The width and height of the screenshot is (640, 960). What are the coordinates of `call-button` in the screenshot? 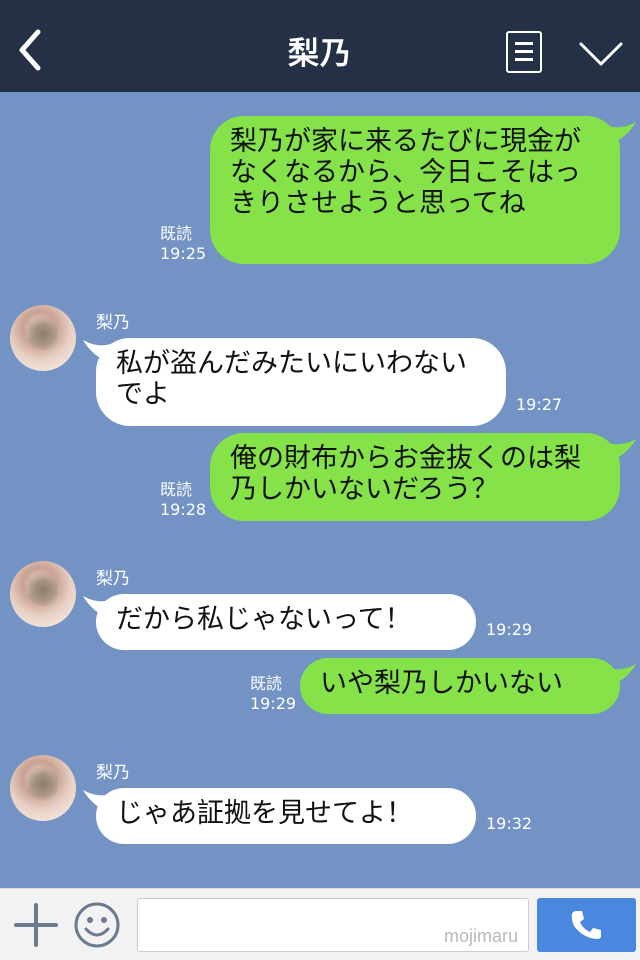 It's located at (586, 925).